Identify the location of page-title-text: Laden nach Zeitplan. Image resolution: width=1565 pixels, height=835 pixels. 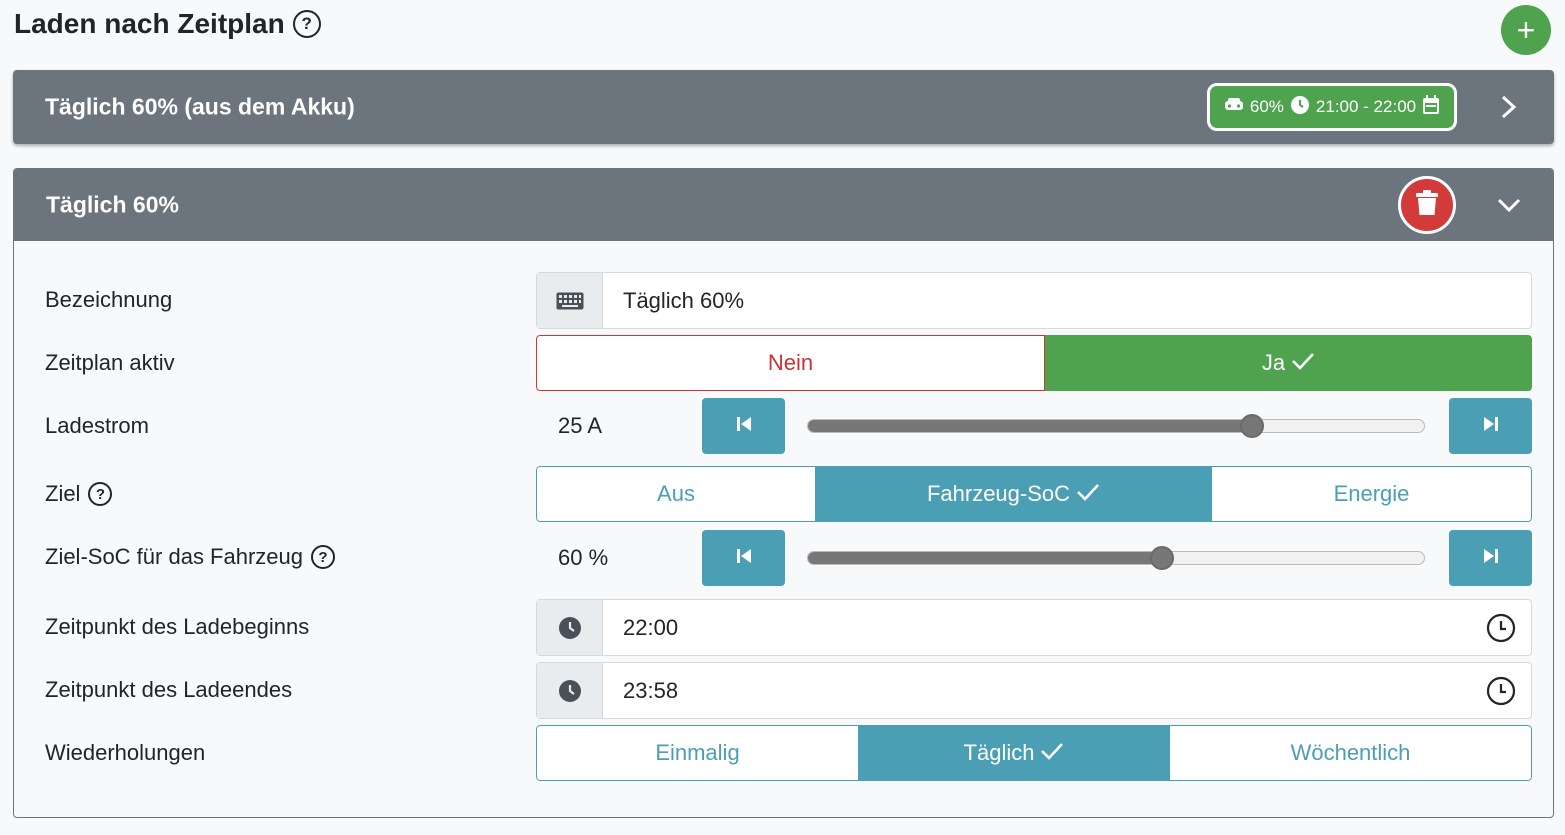
(149, 23).